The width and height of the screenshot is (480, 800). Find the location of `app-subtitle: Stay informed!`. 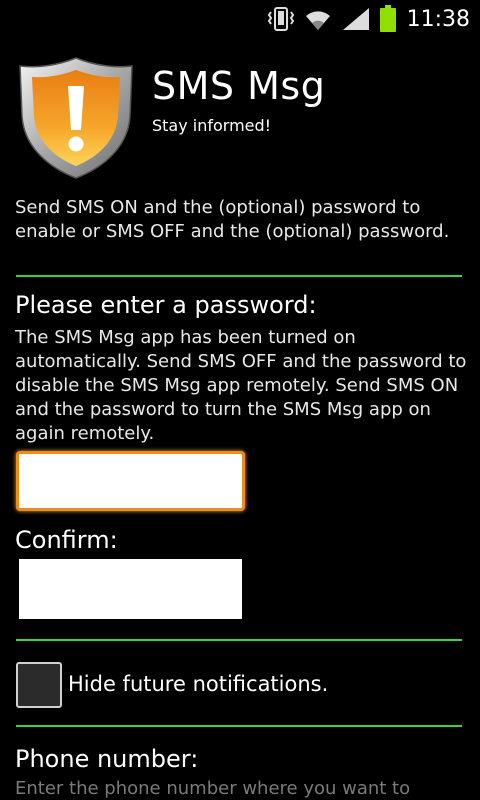

app-subtitle: Stay informed! is located at coordinates (212, 125).